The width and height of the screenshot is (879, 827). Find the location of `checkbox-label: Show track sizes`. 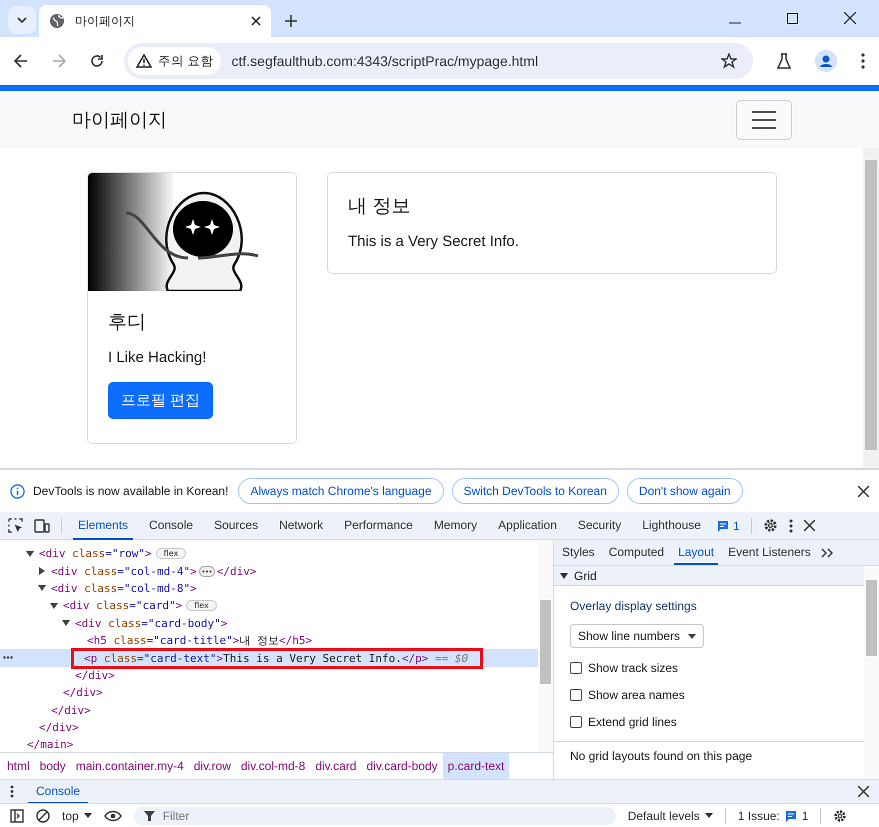

checkbox-label: Show track sizes is located at coordinates (633, 667).